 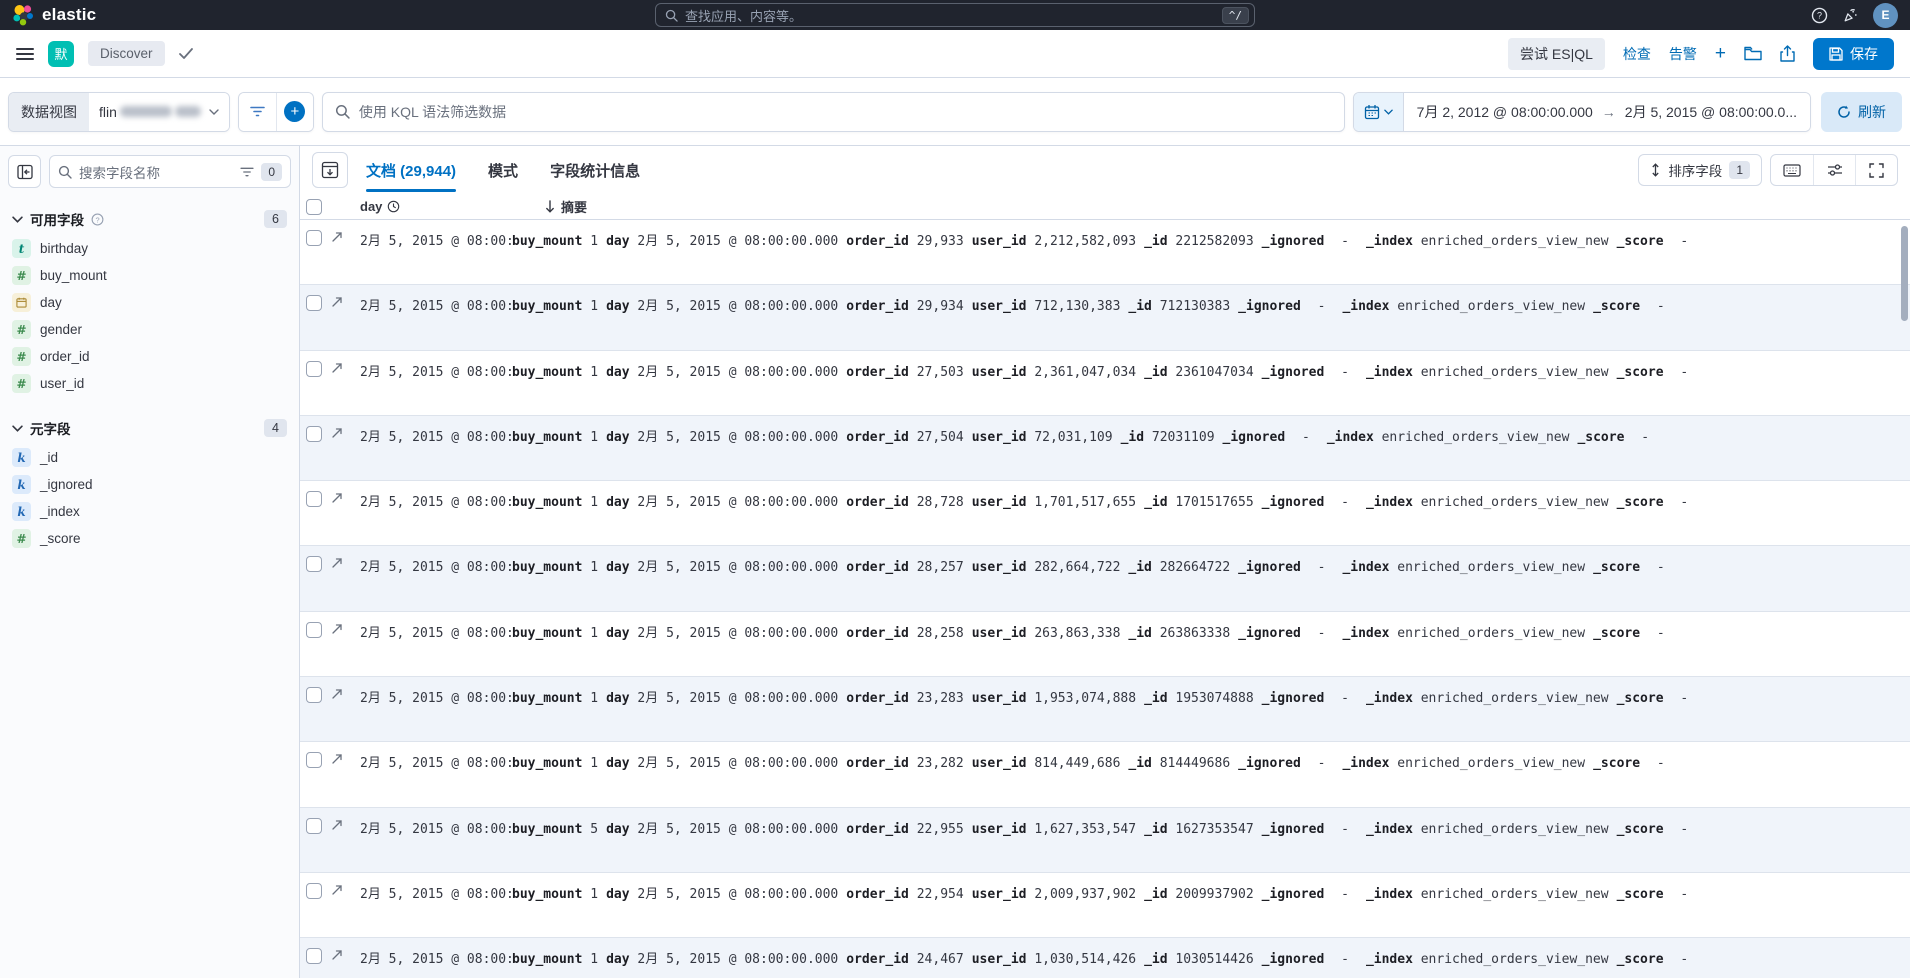 I want to click on save-button: 保存, so click(x=1853, y=53).